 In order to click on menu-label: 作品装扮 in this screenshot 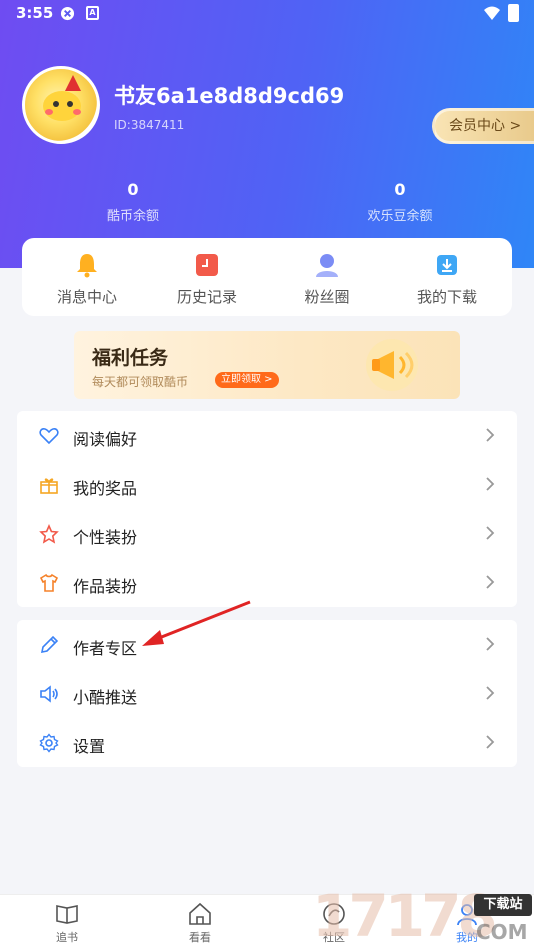, I will do `click(105, 586)`.